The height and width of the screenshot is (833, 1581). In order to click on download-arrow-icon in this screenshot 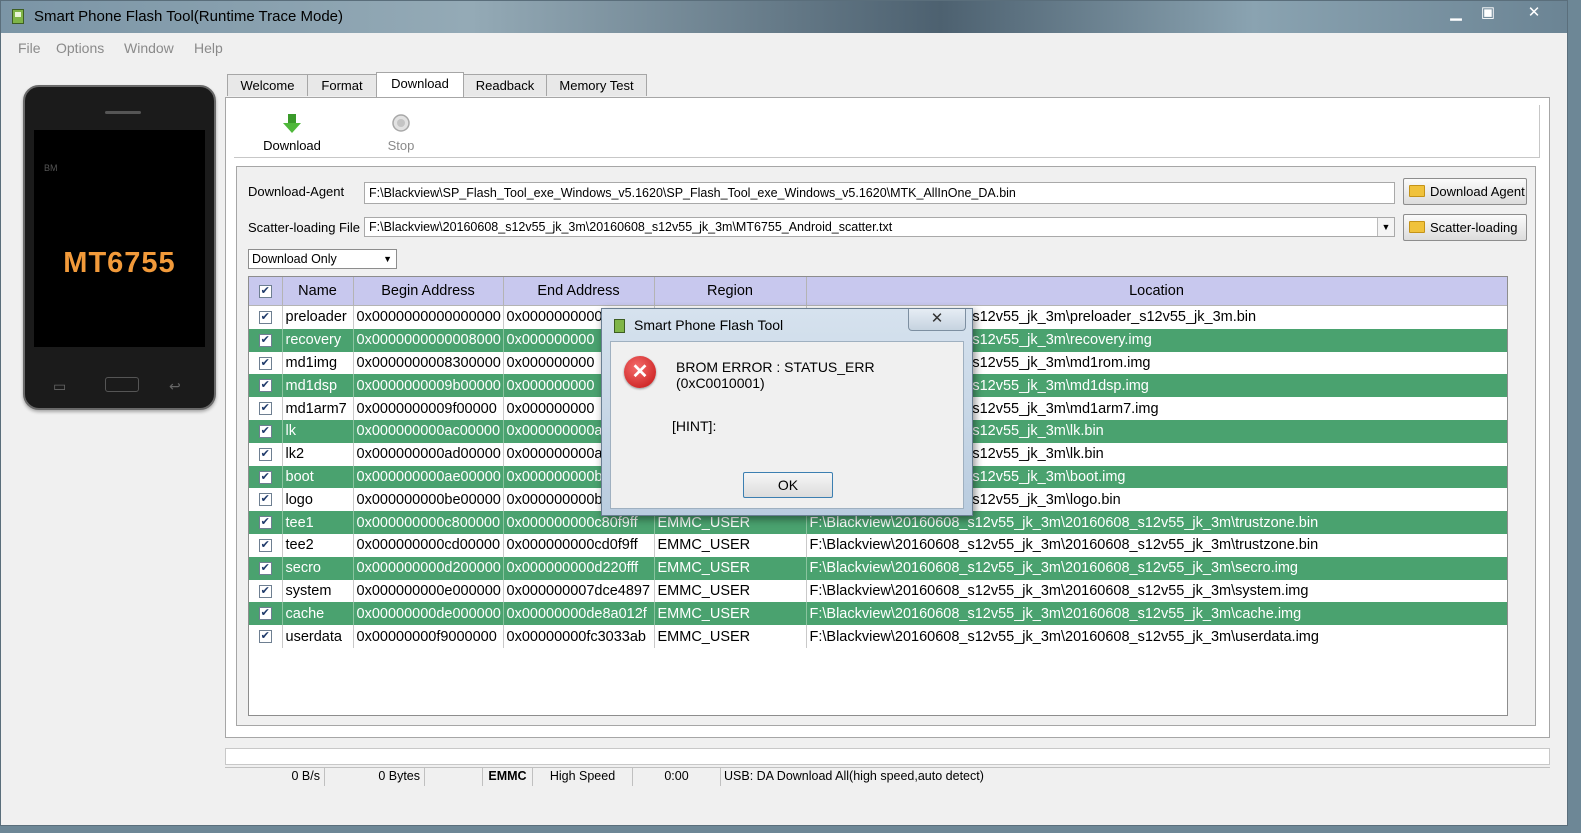, I will do `click(292, 123)`.